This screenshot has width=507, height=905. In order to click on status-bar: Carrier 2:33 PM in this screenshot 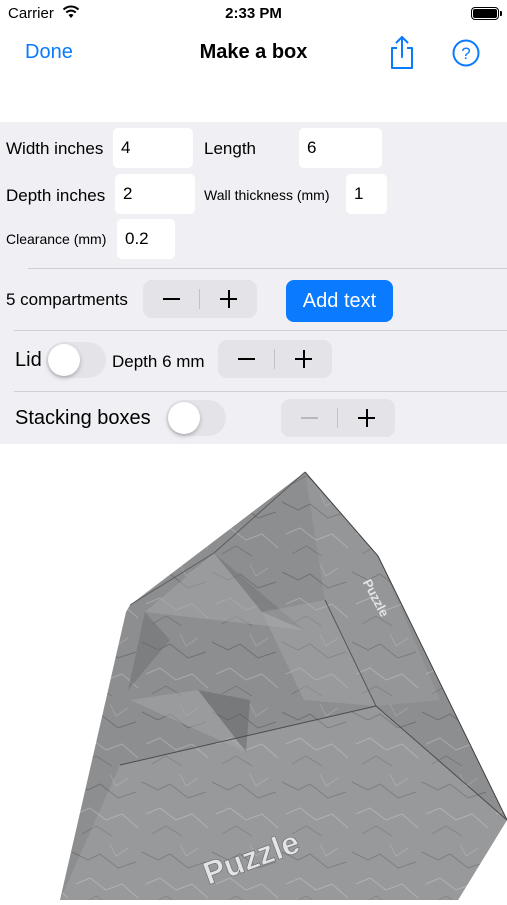, I will do `click(253, 14)`.